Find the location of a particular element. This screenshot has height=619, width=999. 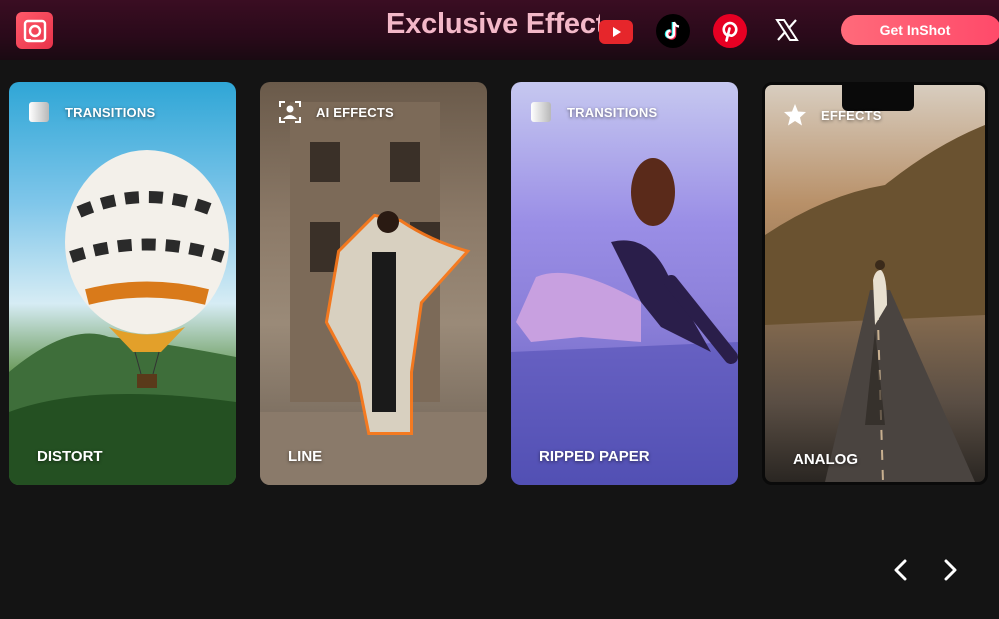

card-category-label: EFFECTS is located at coordinates (851, 115).